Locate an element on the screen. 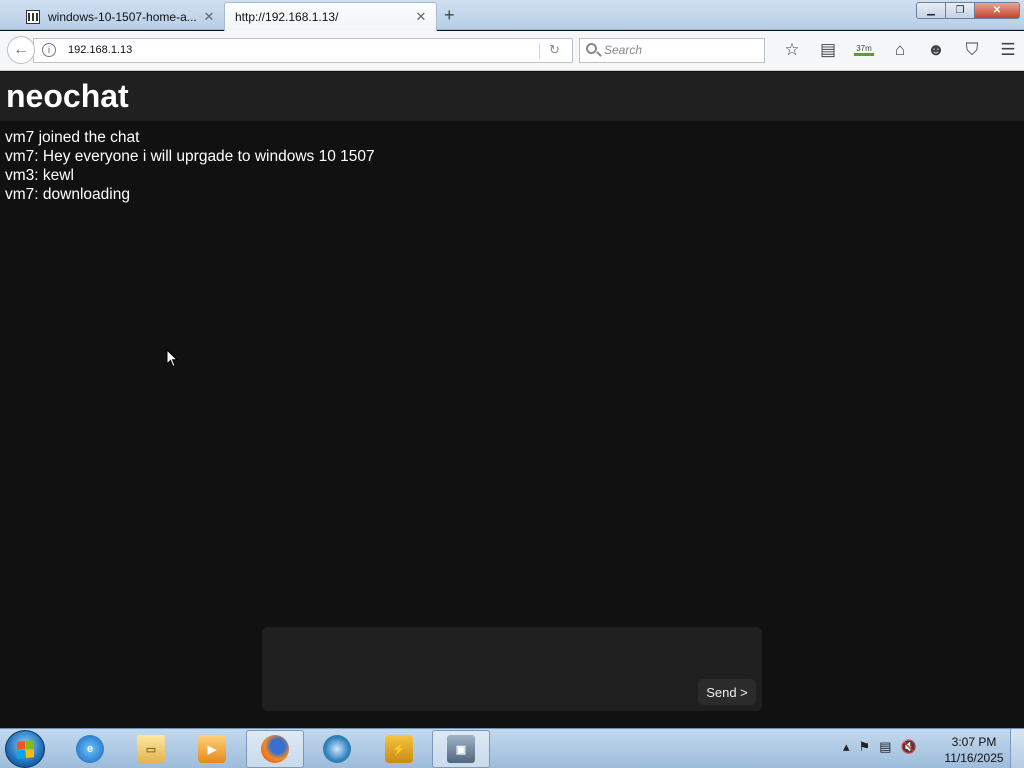 Image resolution: width=1024 pixels, height=768 pixels. page-title: neochat is located at coordinates (67, 96).